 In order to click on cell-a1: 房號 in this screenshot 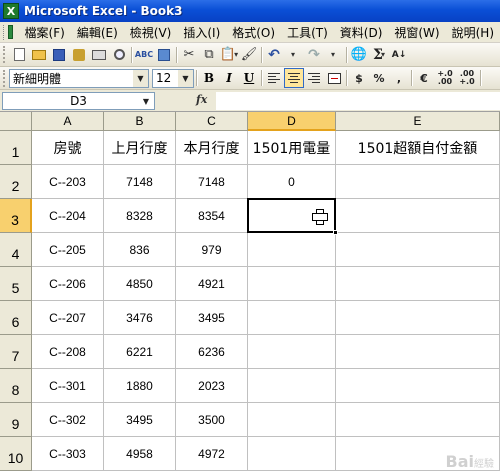, I will do `click(68, 148)`.